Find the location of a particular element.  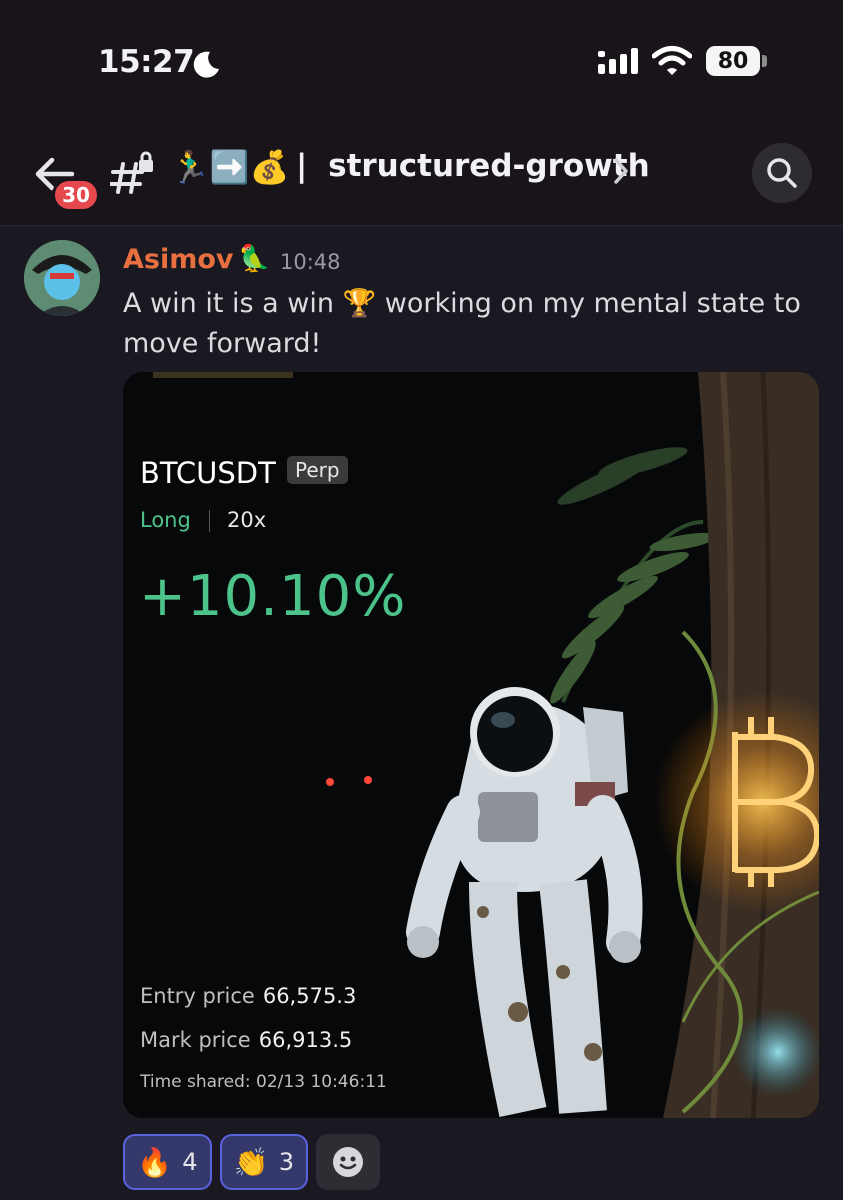

reaction-count: 4 is located at coordinates (190, 1162).